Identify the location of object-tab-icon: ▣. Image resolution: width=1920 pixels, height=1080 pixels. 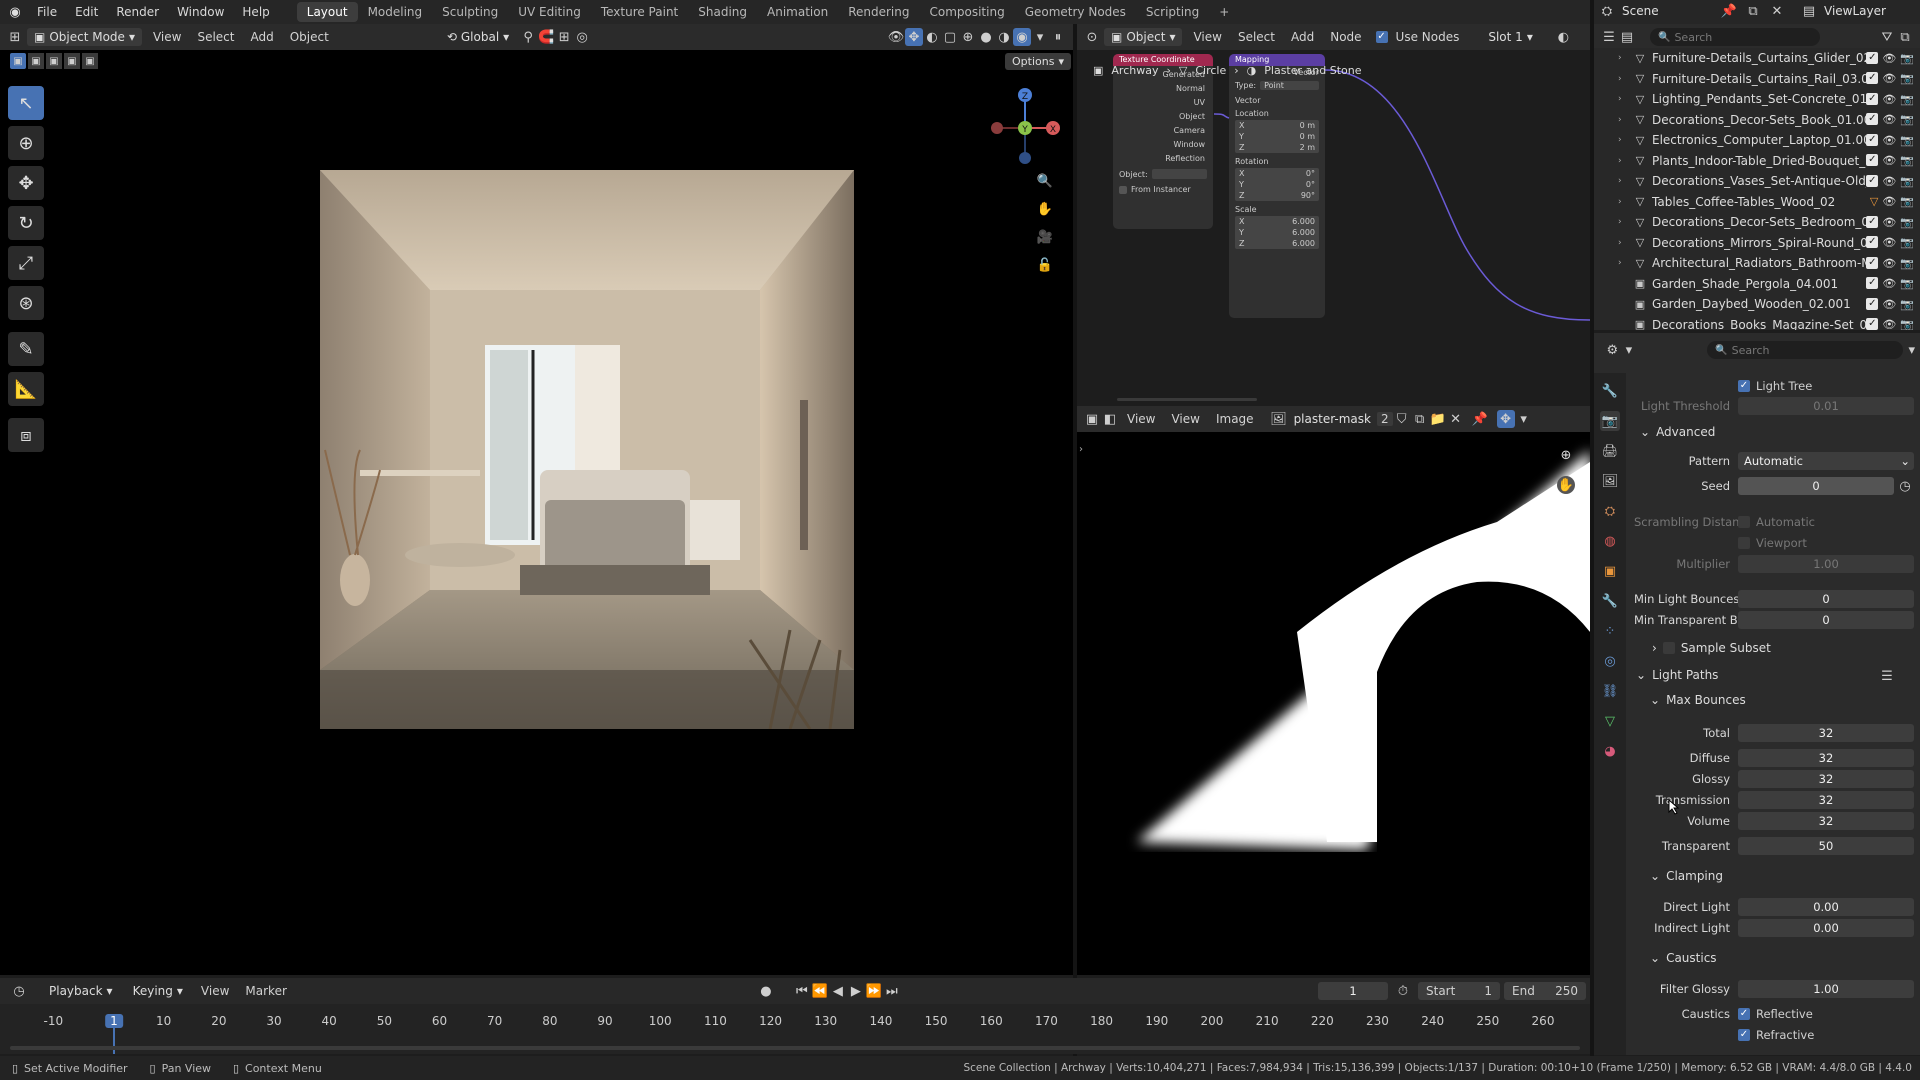
(1610, 571).